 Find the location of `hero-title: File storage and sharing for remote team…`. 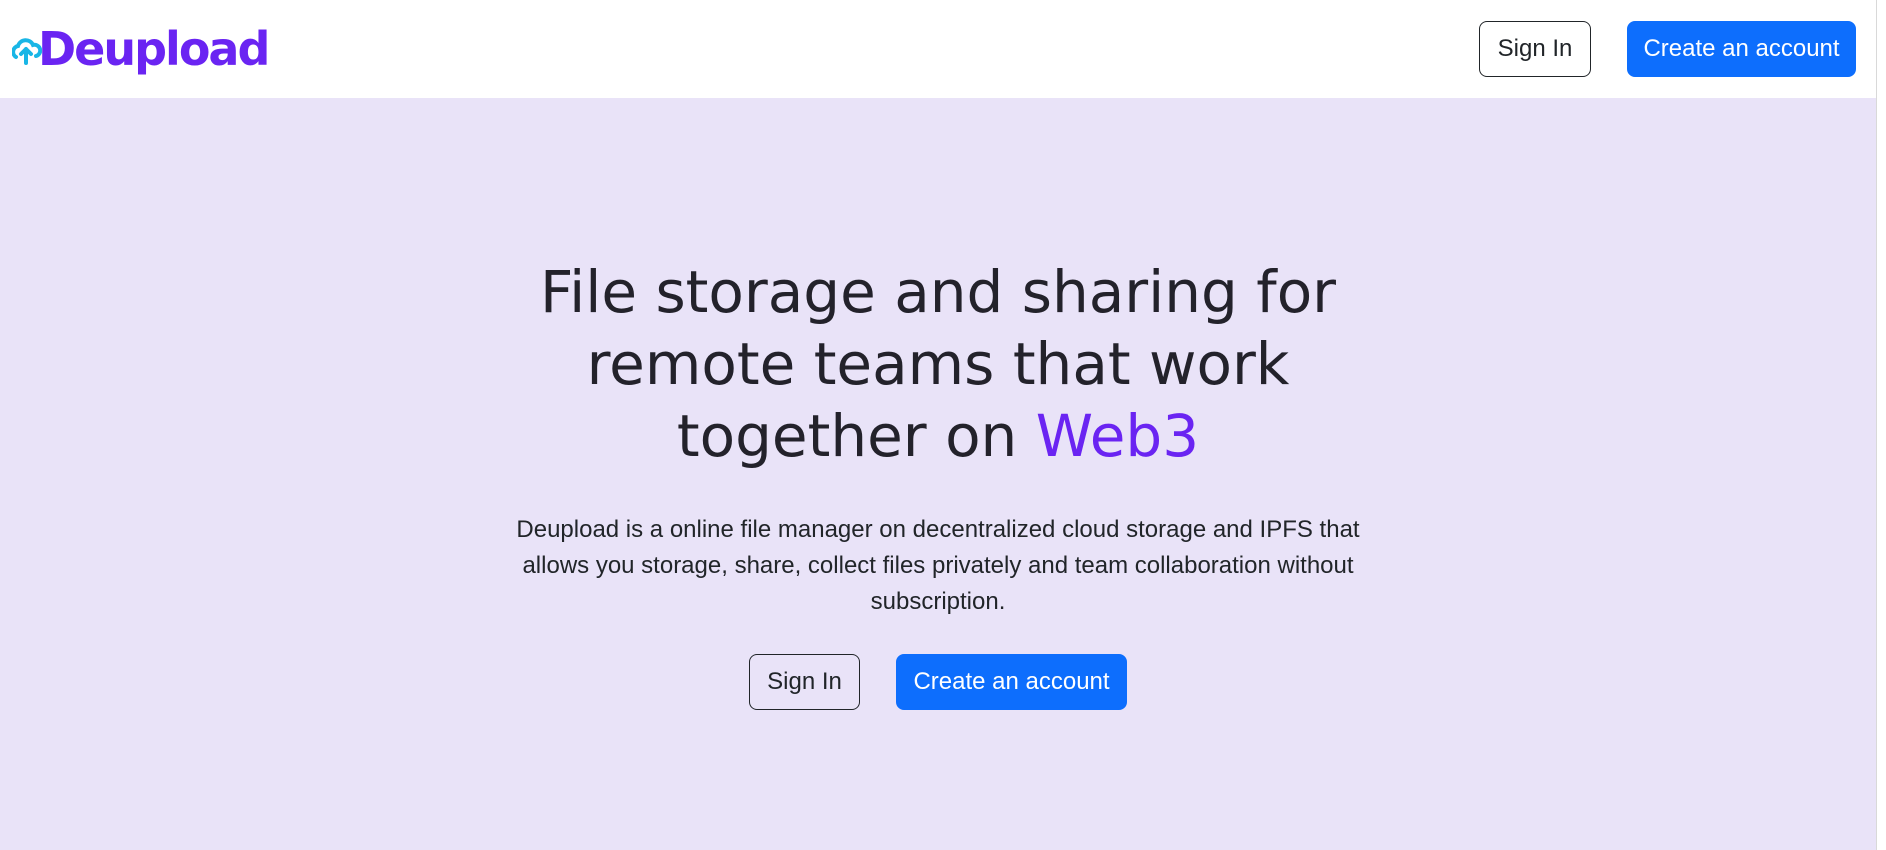

hero-title: File storage and sharing for remote team… is located at coordinates (938, 364).